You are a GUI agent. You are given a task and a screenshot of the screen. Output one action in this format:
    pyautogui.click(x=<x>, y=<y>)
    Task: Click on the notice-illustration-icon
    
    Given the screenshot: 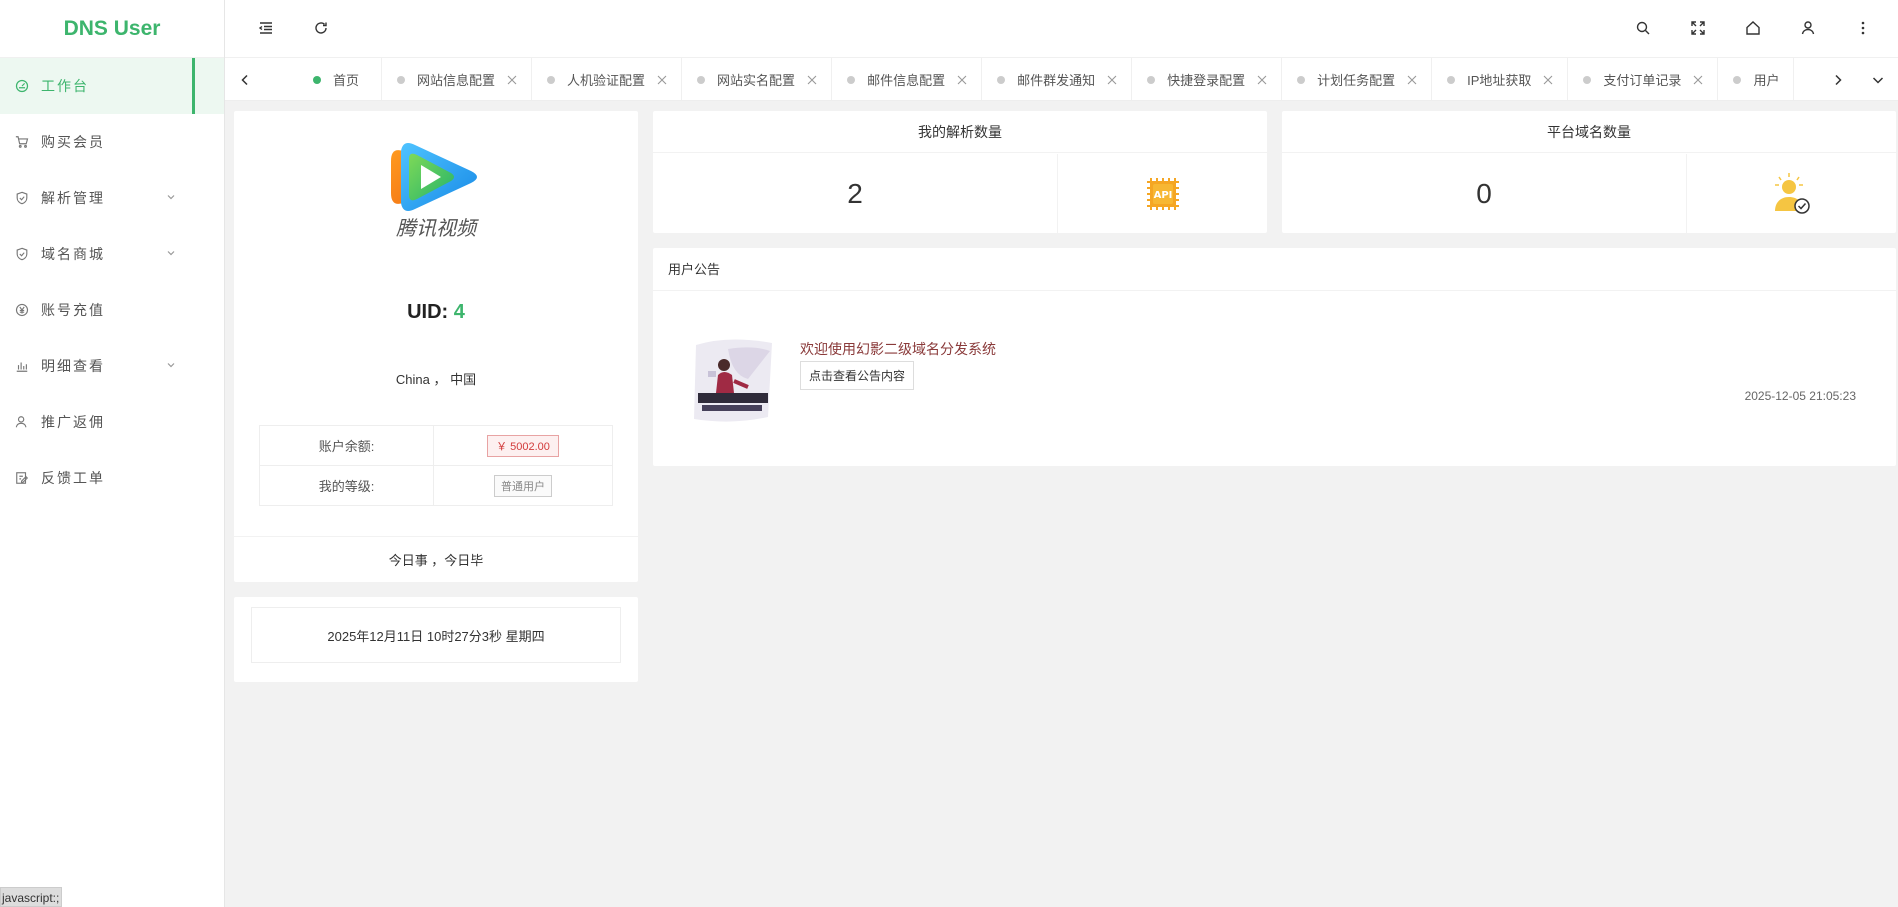 What is the action you would take?
    pyautogui.click(x=733, y=380)
    